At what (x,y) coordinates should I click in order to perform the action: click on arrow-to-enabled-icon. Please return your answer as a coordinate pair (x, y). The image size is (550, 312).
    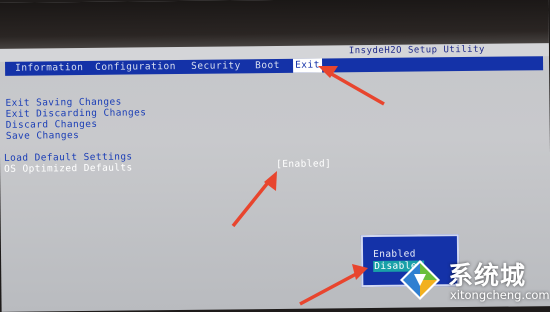
    Looking at the image, I should click on (254, 199).